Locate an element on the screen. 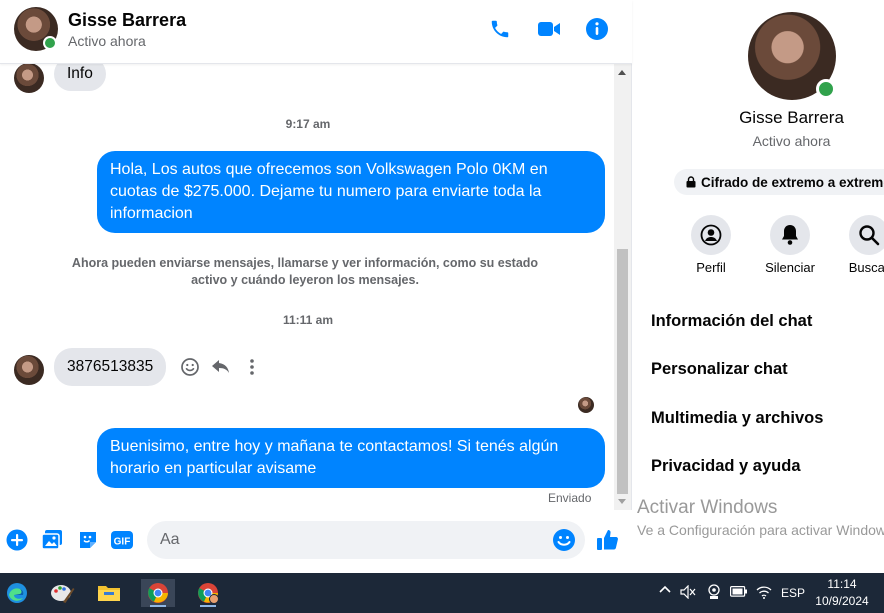 The height and width of the screenshot is (613, 884). scroll-up-arrow is located at coordinates (622, 72).